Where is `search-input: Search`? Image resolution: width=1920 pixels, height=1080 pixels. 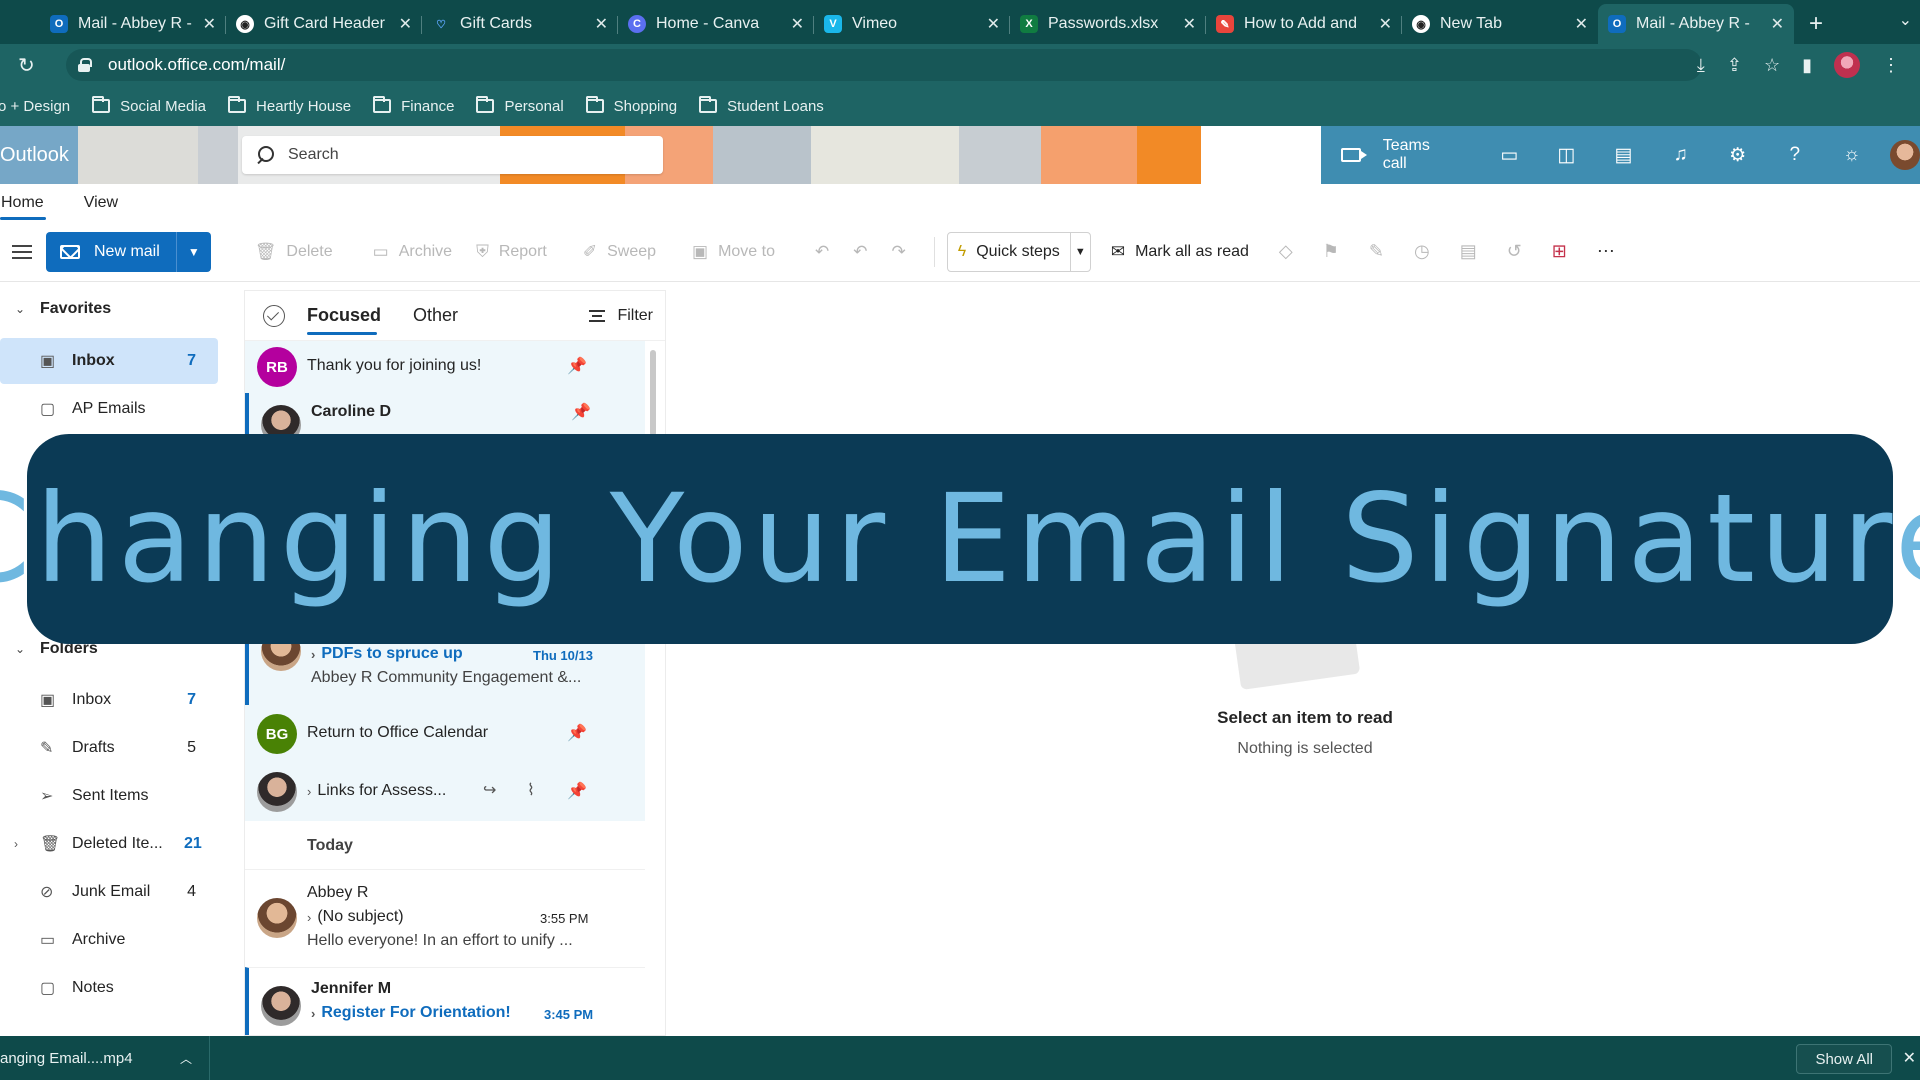
search-input: Search is located at coordinates (452, 155).